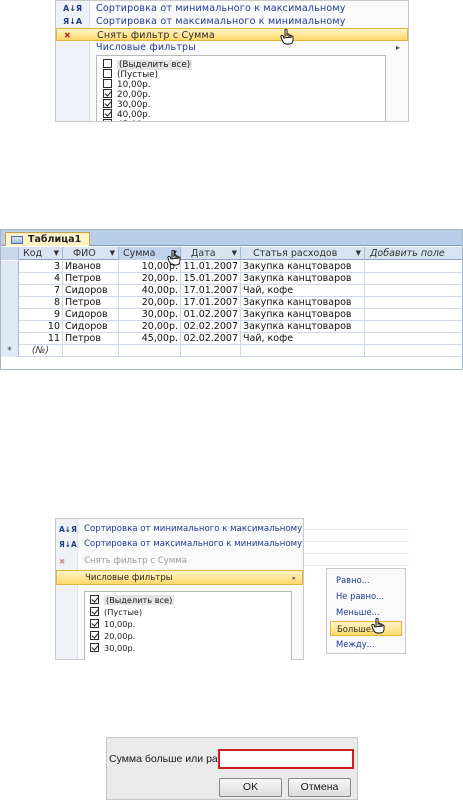  What do you see at coordinates (150, 291) in the screenshot?
I see `cell-summa: 40,00р.` at bounding box center [150, 291].